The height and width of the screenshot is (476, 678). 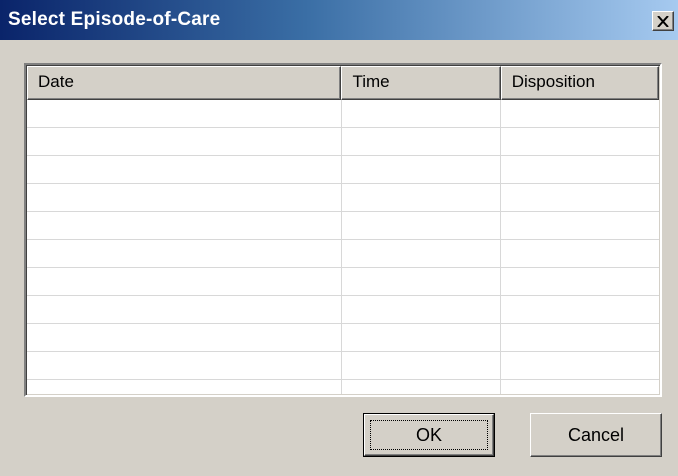 I want to click on column-header-disposition: Disposition, so click(x=579, y=83).